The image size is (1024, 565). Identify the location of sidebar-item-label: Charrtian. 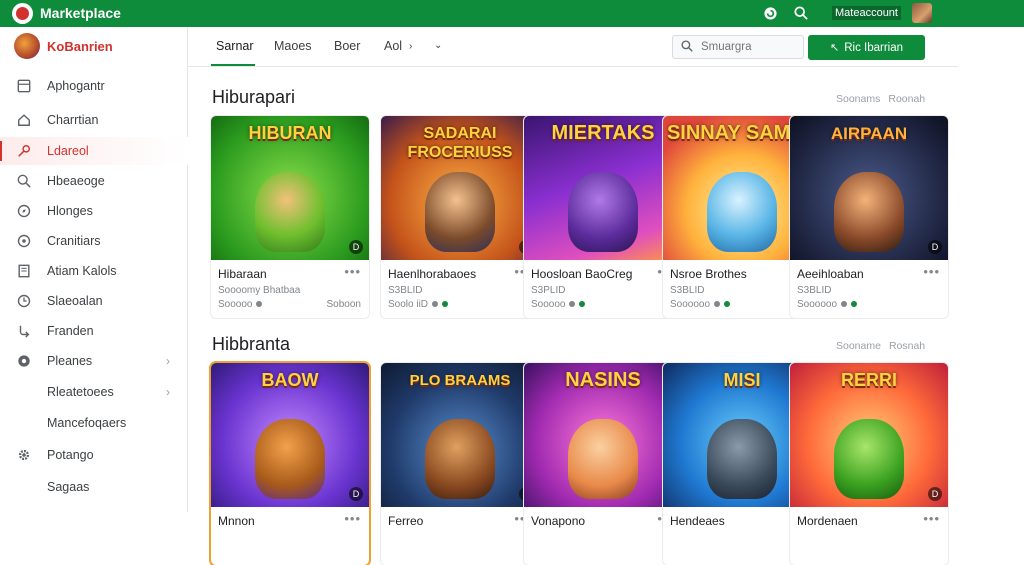
(73, 120).